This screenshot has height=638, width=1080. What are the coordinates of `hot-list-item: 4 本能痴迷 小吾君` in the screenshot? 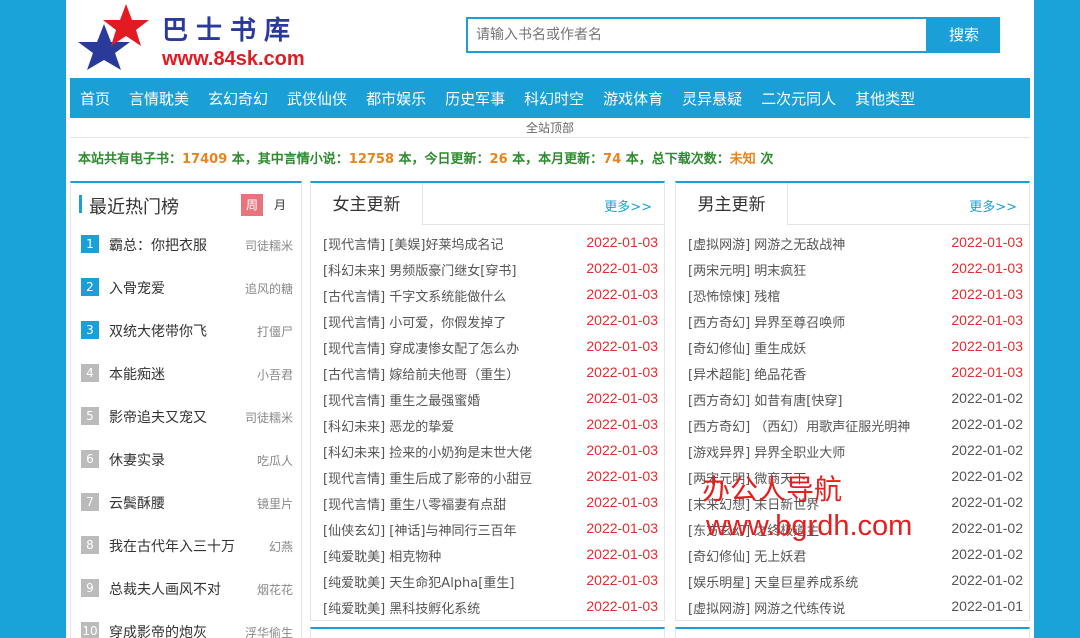 It's located at (186, 375).